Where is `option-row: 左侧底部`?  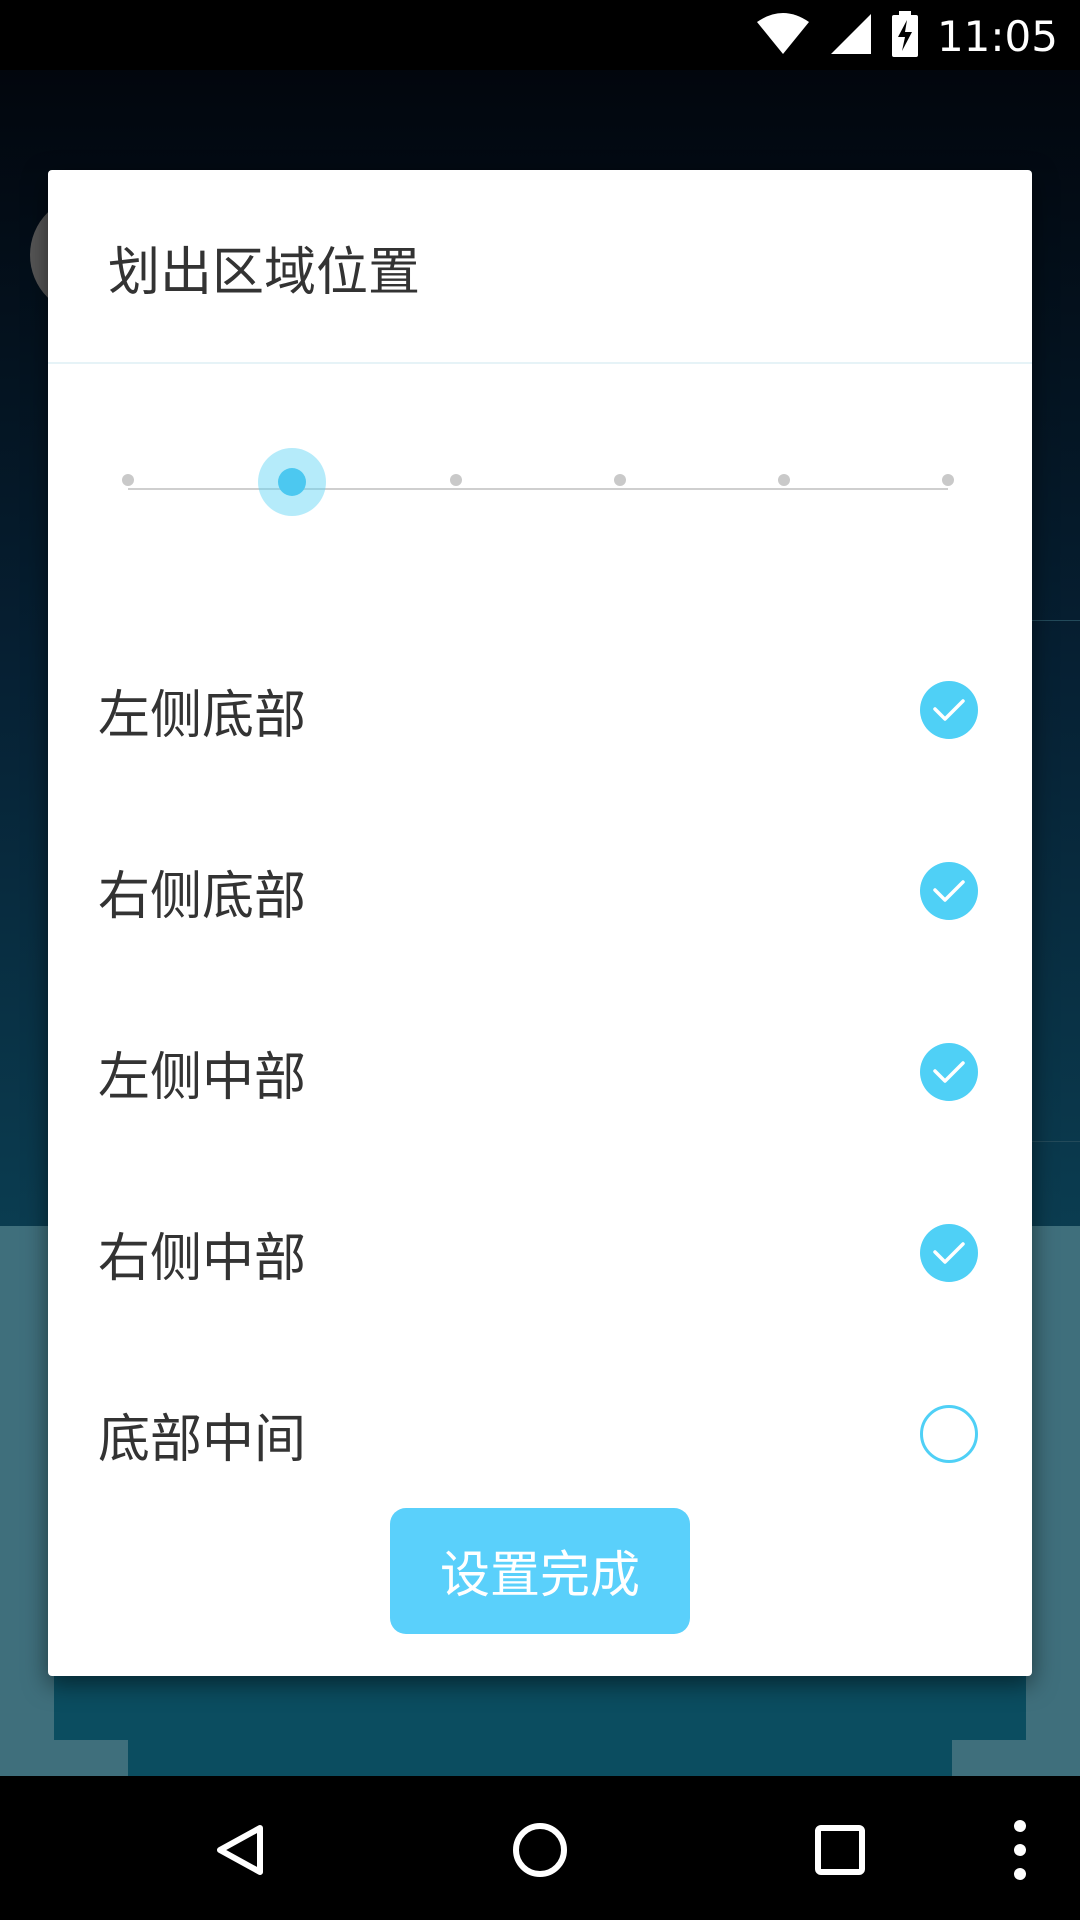
option-row: 左侧底部 is located at coordinates (538, 710).